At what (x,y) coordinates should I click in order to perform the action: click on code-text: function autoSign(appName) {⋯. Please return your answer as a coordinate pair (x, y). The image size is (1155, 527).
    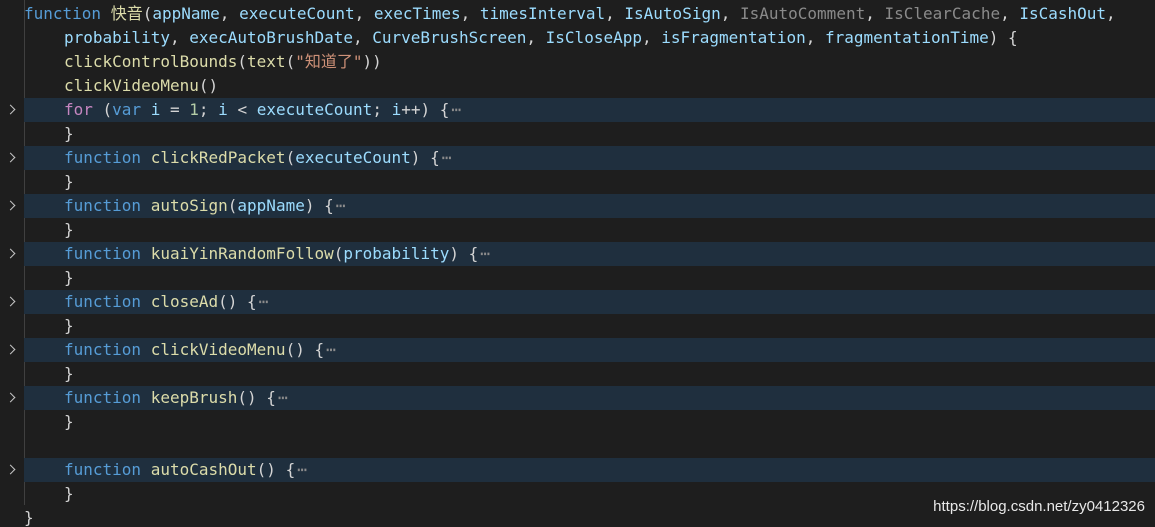
    Looking at the image, I should click on (204, 206).